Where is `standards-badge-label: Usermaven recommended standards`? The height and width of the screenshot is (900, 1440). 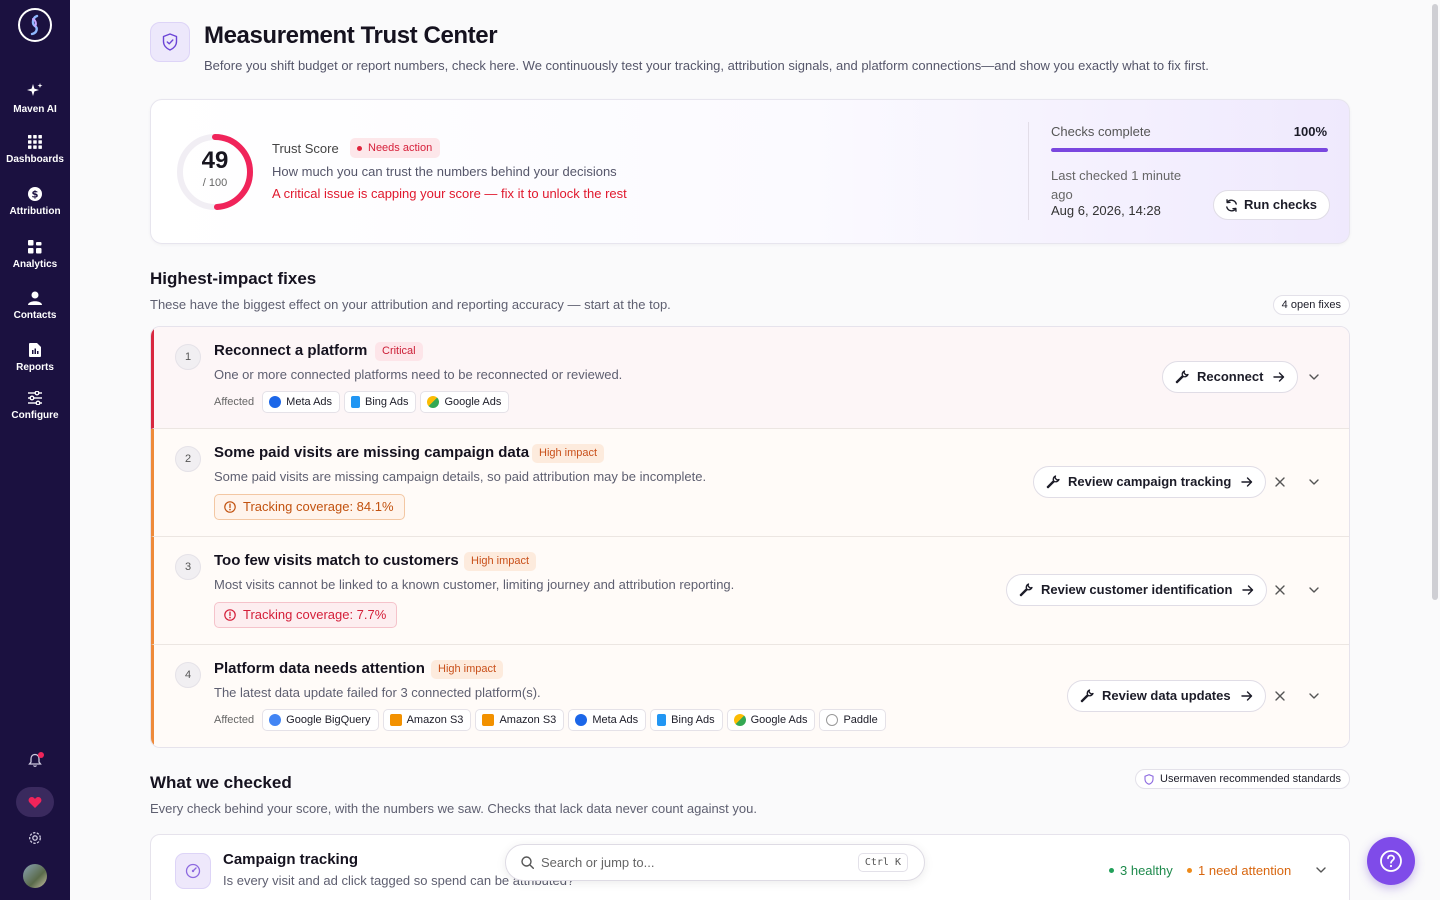 standards-badge-label: Usermaven recommended standards is located at coordinates (1250, 779).